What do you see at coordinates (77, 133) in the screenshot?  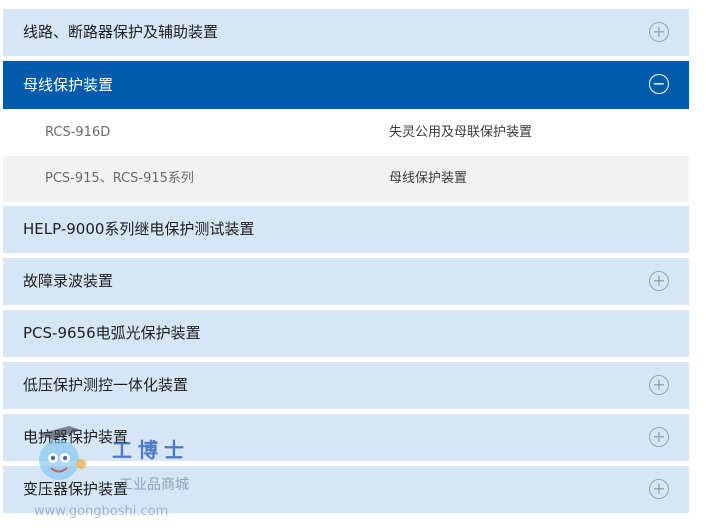 I see `product-model: RCS-916D` at bounding box center [77, 133].